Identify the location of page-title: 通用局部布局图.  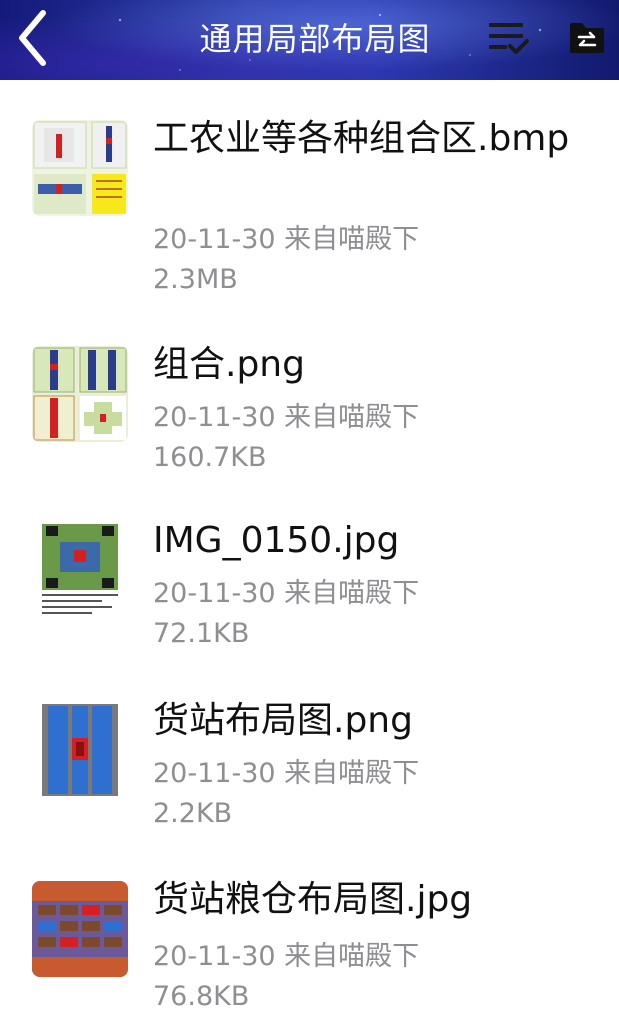
(315, 39).